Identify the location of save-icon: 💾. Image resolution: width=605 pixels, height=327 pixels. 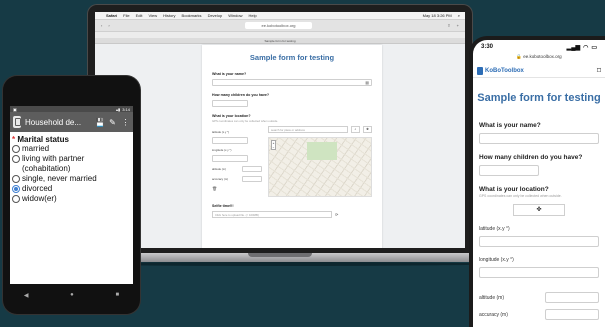
(100, 122).